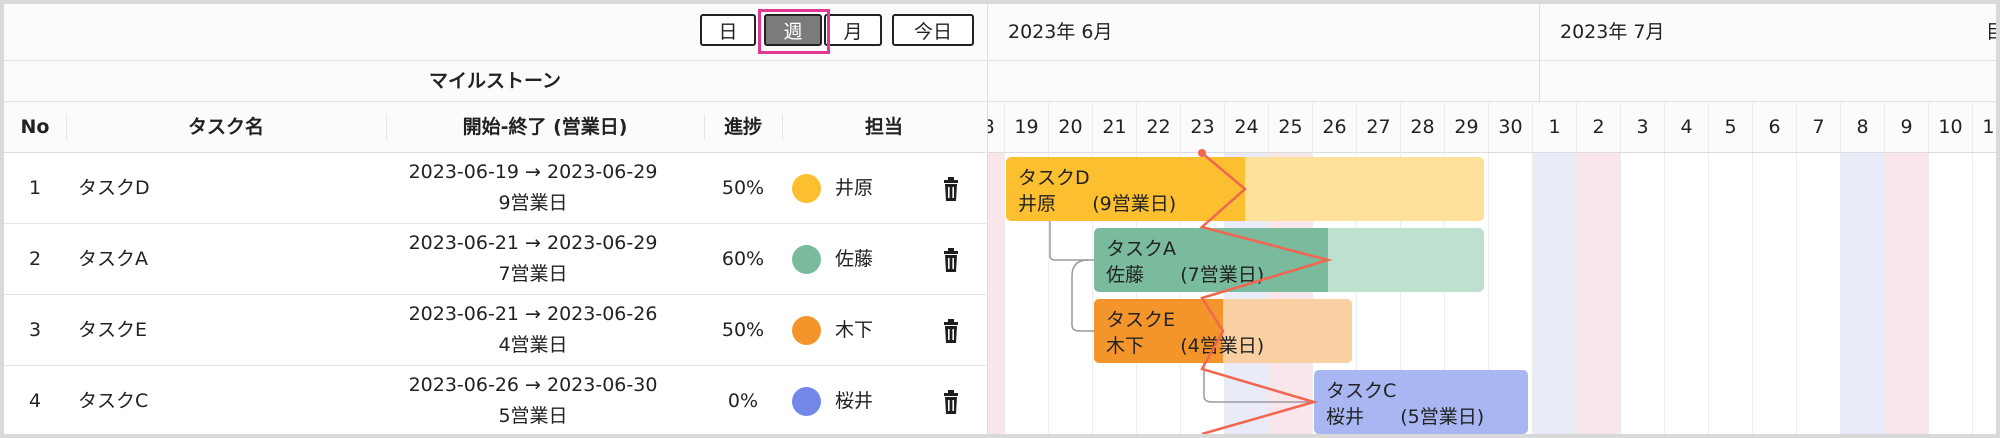  Describe the element at coordinates (1492, 81) in the screenshot. I see `milestone-track` at that location.